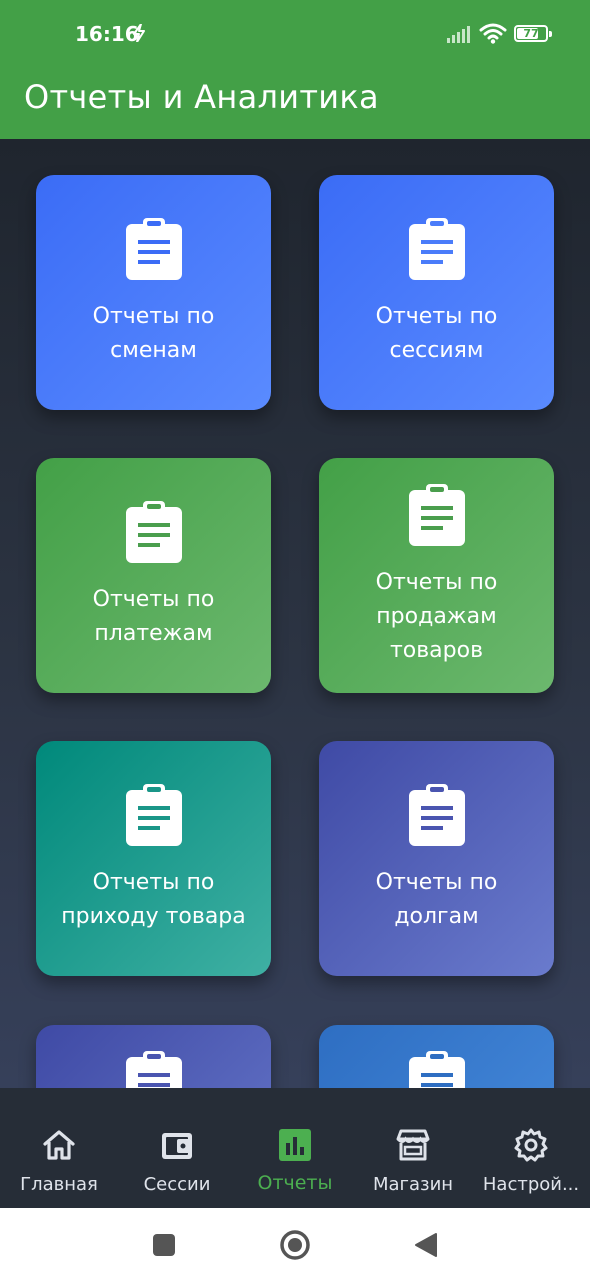 Image resolution: width=590 pixels, height=1280 pixels. I want to click on bolt-icon, so click(139, 33).